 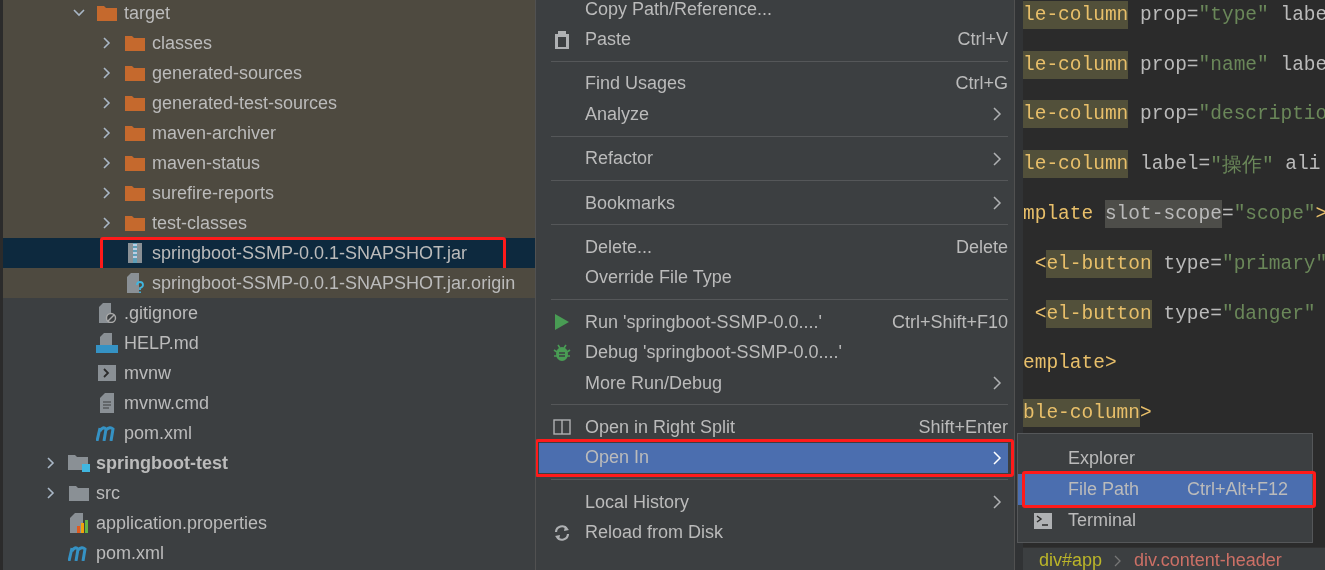 I want to click on reload-icon, so click(x=562, y=532).